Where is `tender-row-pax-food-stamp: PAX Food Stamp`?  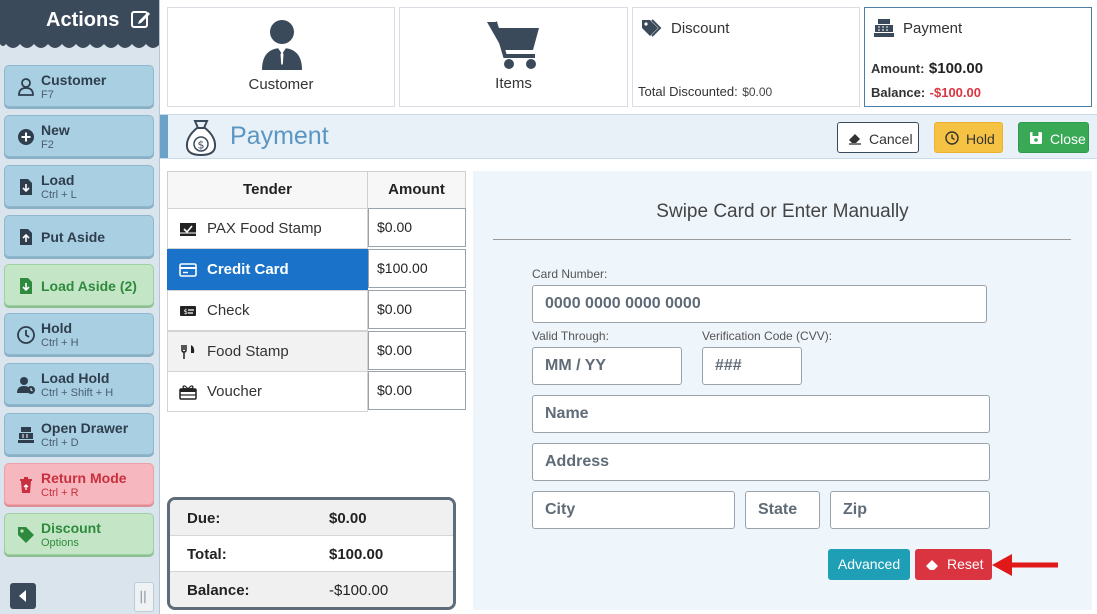 tender-row-pax-food-stamp: PAX Food Stamp is located at coordinates (267, 228).